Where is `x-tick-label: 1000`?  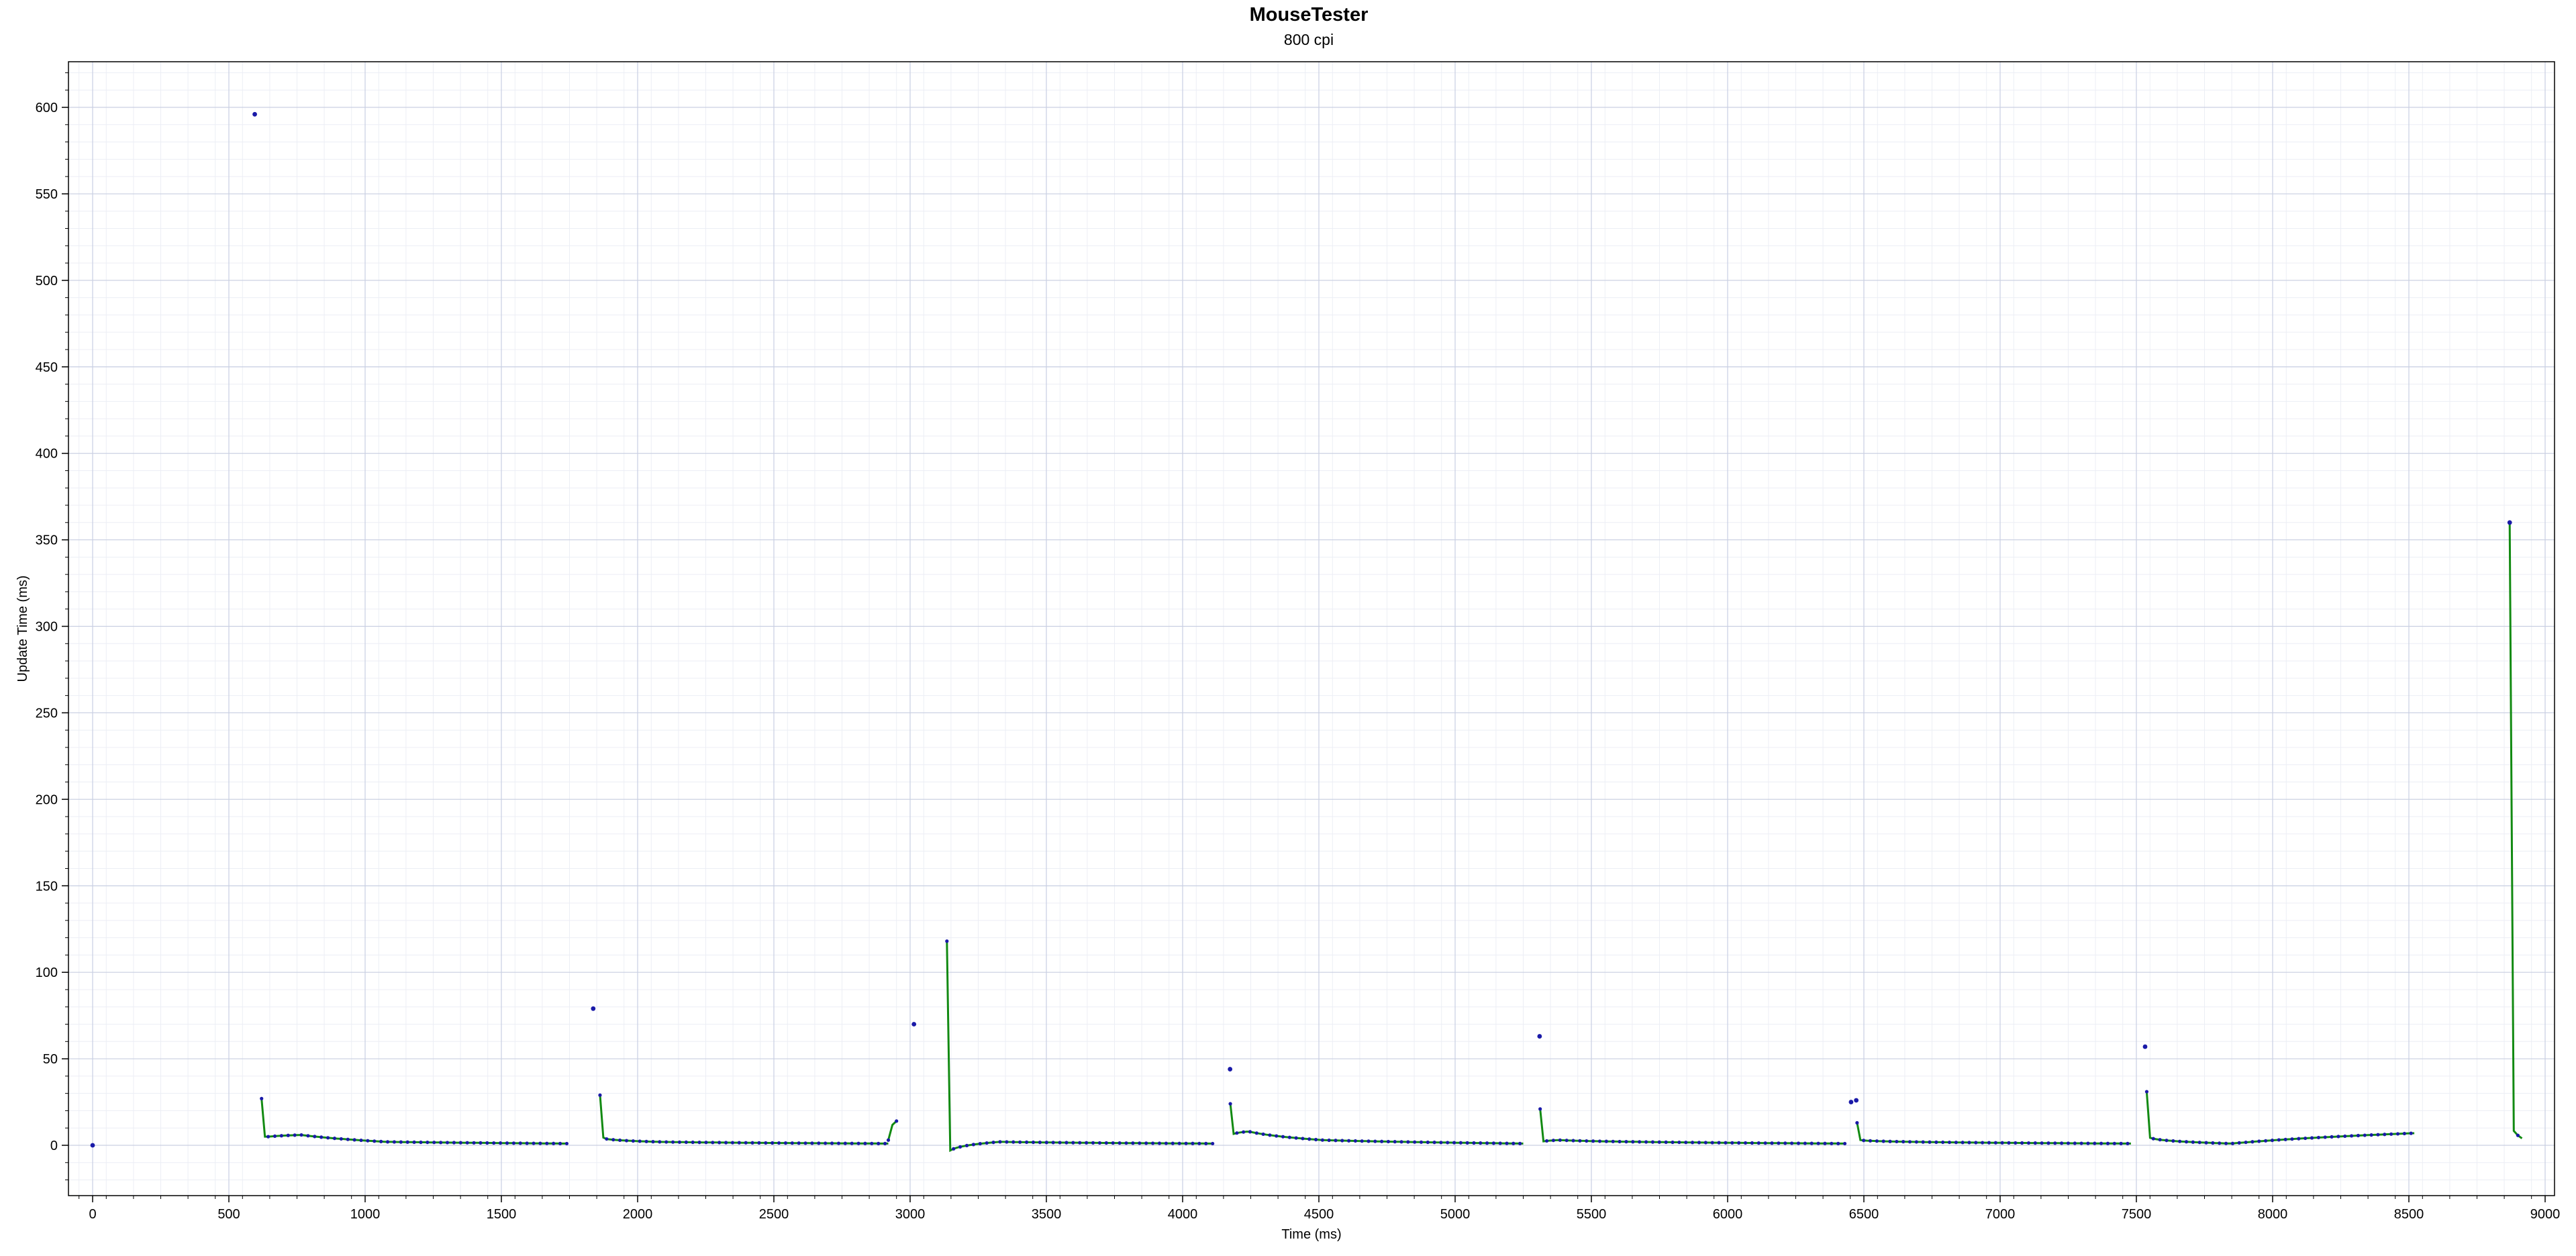 x-tick-label: 1000 is located at coordinates (365, 1214).